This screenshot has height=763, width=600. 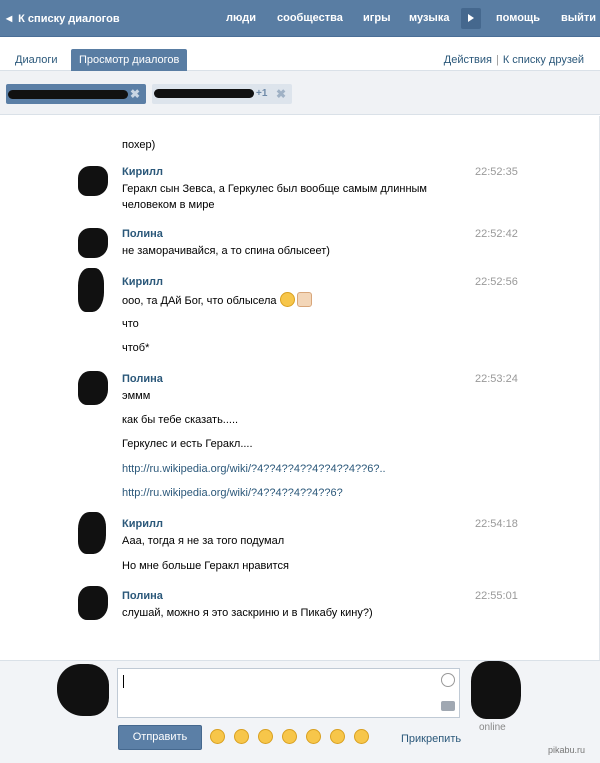 I want to click on message-text: ооо, та ДАй Бог, что облысела, so click(x=199, y=301).